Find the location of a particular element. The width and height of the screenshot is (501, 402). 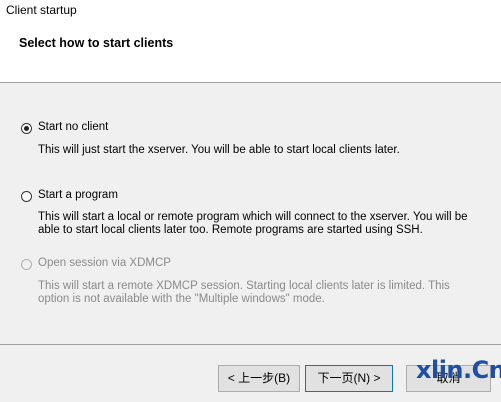

radio-start-a-program is located at coordinates (26, 196).